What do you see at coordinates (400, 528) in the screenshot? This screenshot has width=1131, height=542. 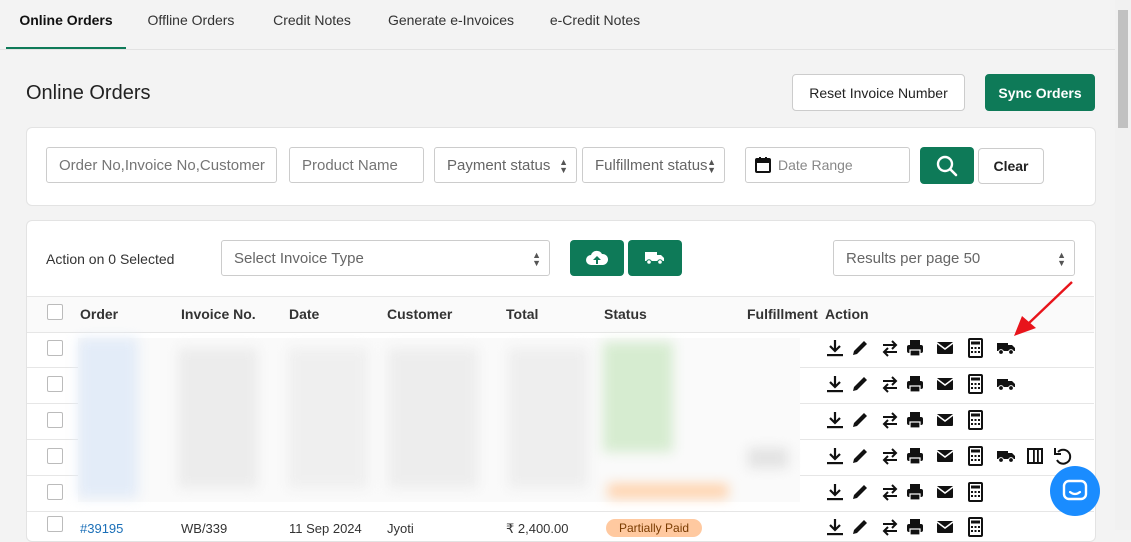 I see `customer-name: Jyoti` at bounding box center [400, 528].